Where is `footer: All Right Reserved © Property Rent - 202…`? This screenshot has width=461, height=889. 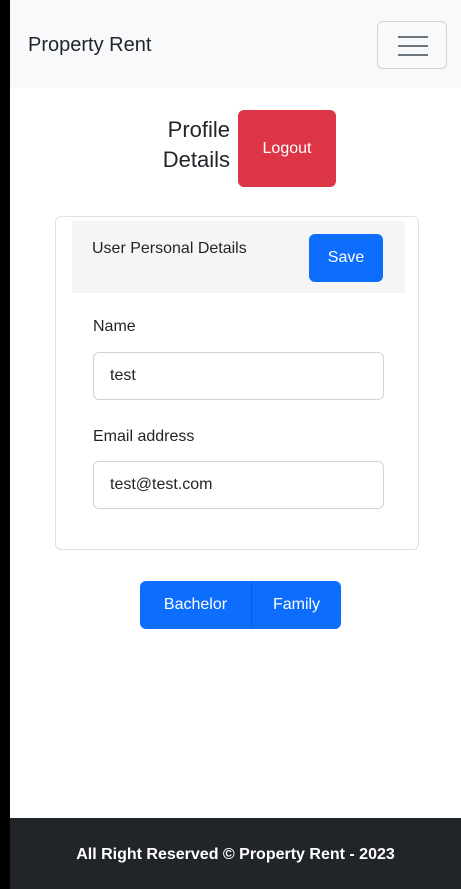 footer: All Right Reserved © Property Rent - 202… is located at coordinates (235, 853).